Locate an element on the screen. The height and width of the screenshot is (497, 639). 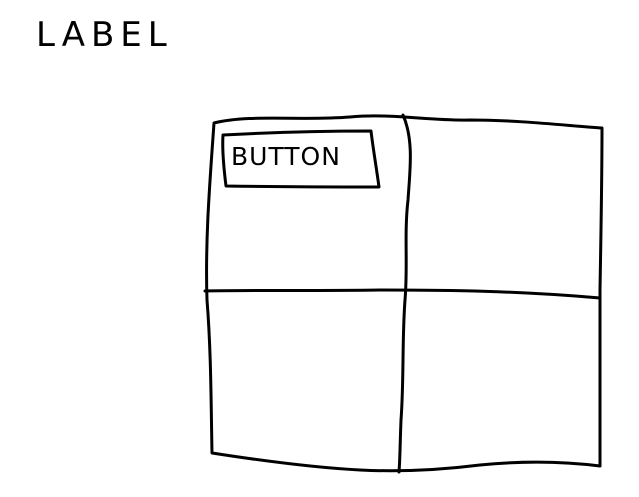
grid-cell-bottom-left is located at coordinates (305, 385).